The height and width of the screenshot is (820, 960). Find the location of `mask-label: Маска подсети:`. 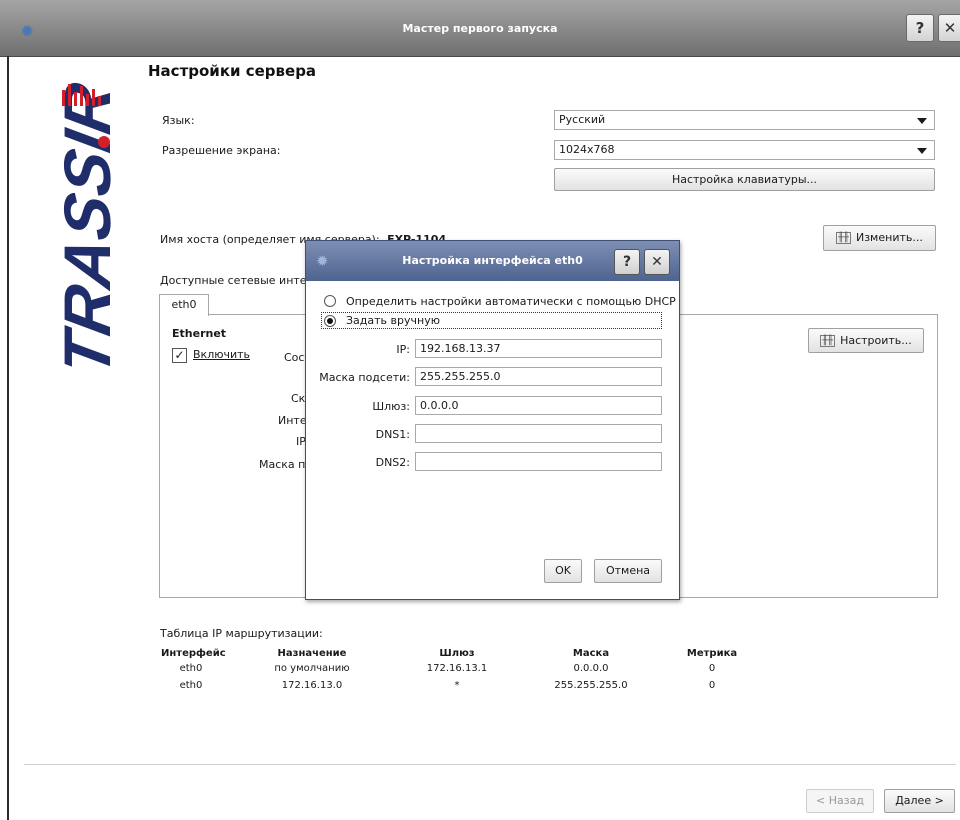

mask-label: Маска подсети: is located at coordinates (364, 377).